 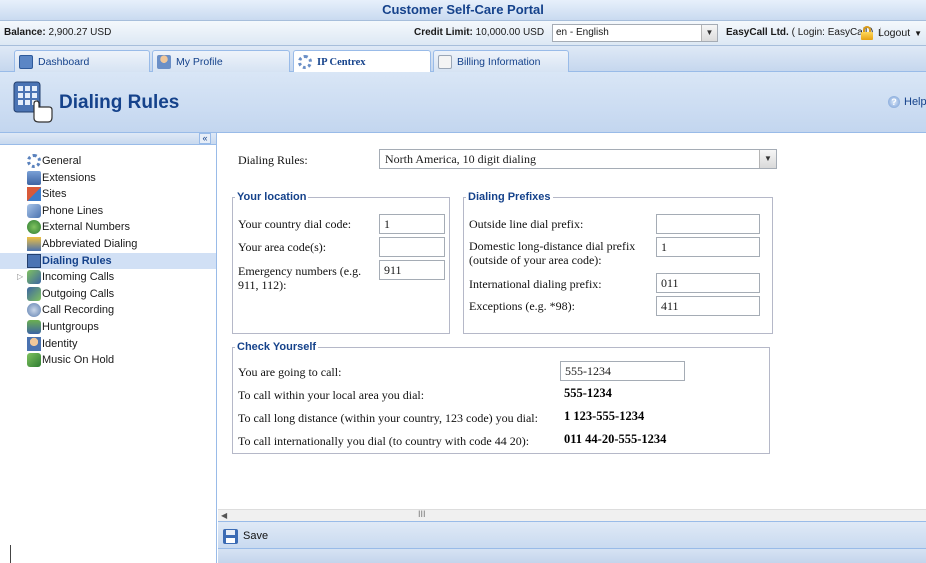 What do you see at coordinates (54, 194) in the screenshot?
I see `sidebar-item-label: Sites` at bounding box center [54, 194].